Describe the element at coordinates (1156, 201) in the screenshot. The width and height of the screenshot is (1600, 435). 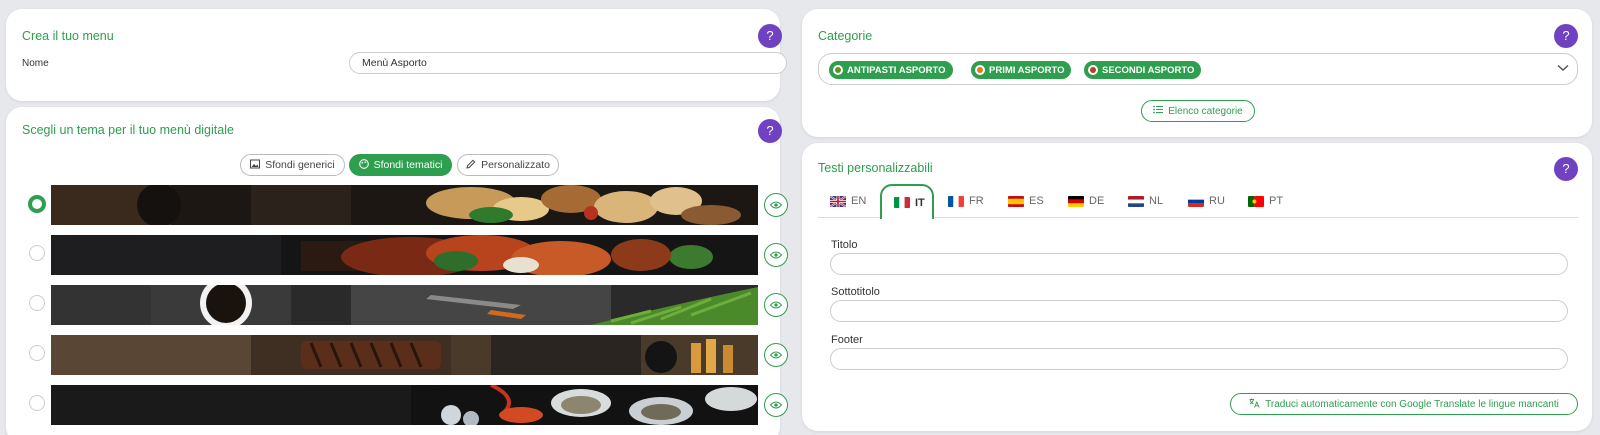
I see `tab-label: NL` at that location.